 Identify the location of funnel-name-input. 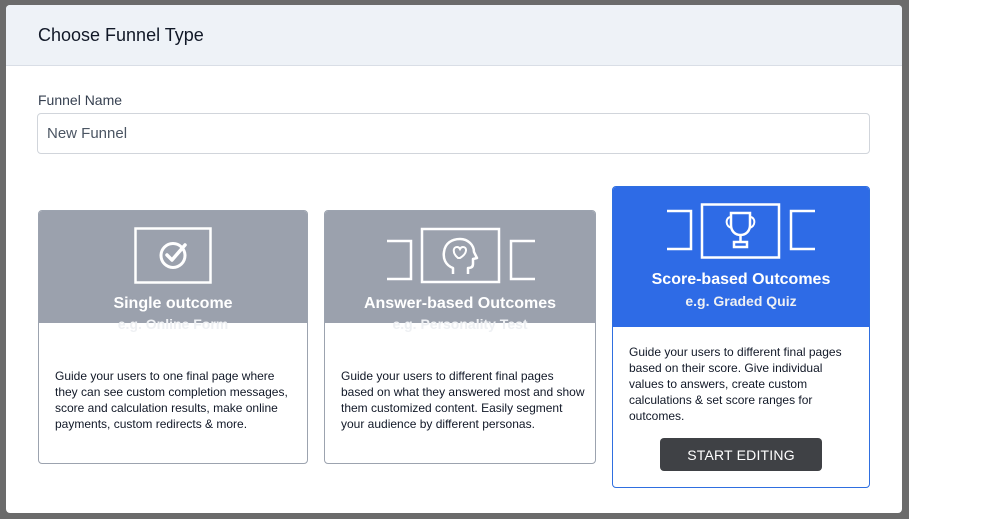
(453, 133).